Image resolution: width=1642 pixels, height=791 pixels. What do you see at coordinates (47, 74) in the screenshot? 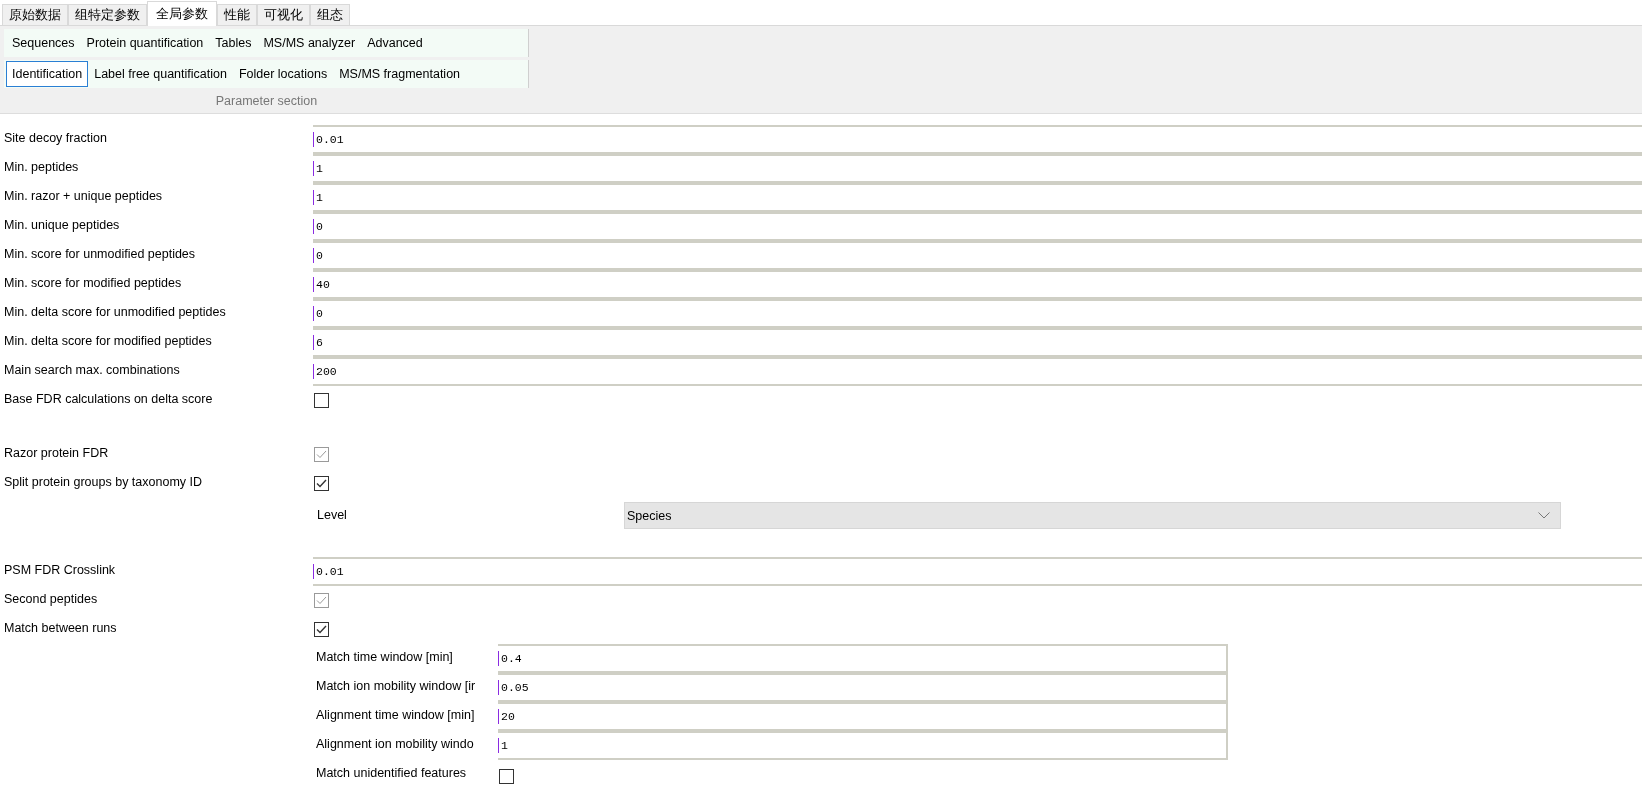
I see `section-tab: Identification` at bounding box center [47, 74].